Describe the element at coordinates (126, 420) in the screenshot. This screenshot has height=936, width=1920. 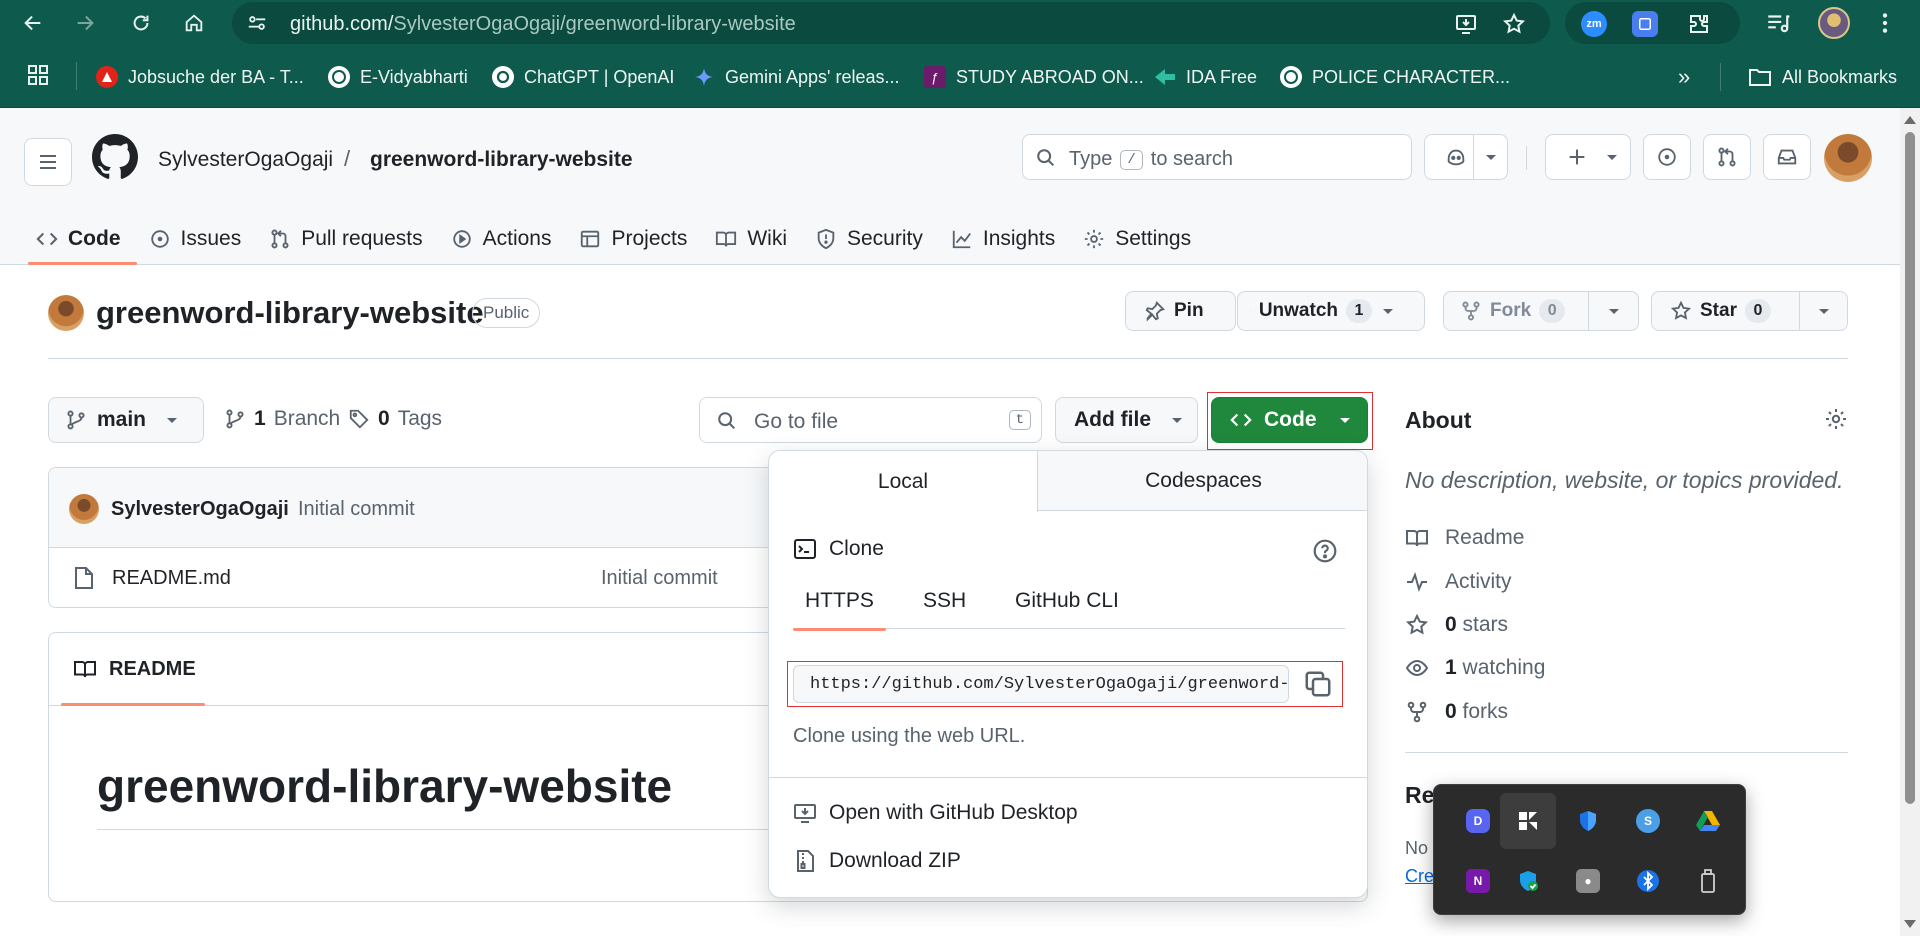
I see `branch-selector: main` at that location.